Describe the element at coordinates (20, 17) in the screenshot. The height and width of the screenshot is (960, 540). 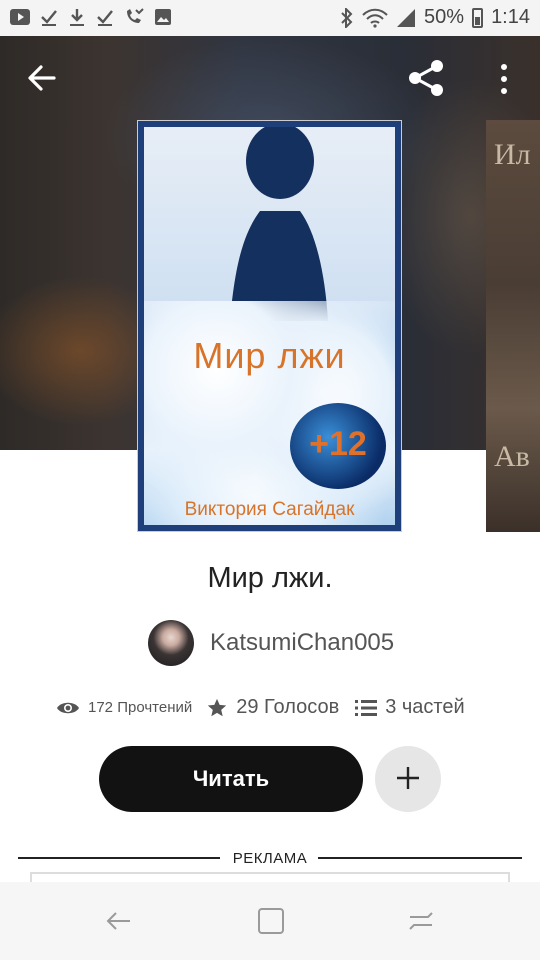
I see `youtube-icon` at that location.